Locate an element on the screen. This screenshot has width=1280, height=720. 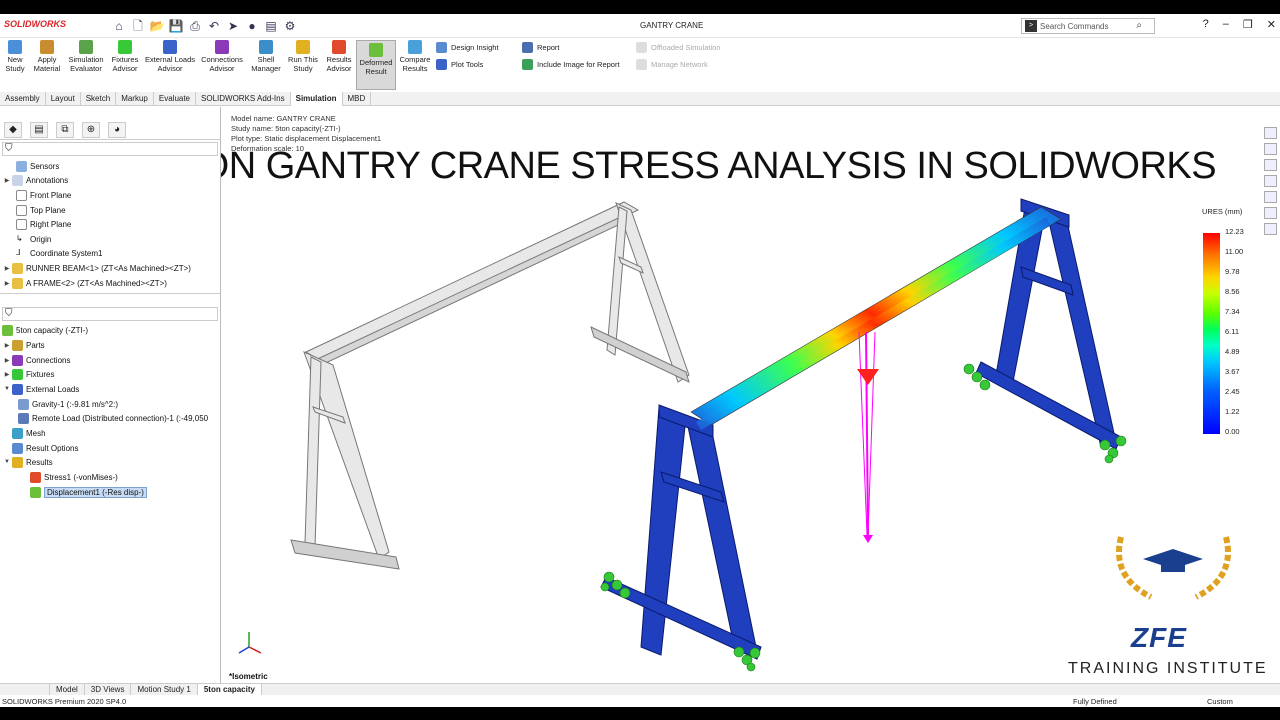
tree-filter: ⛉ is located at coordinates (110, 149).